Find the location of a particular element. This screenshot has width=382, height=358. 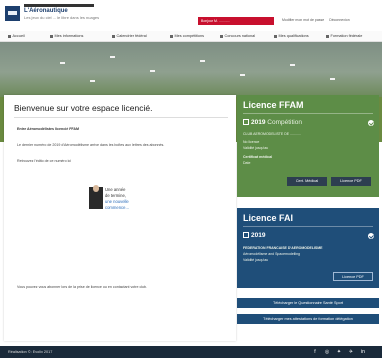

trophy-icon is located at coordinates (171, 36).